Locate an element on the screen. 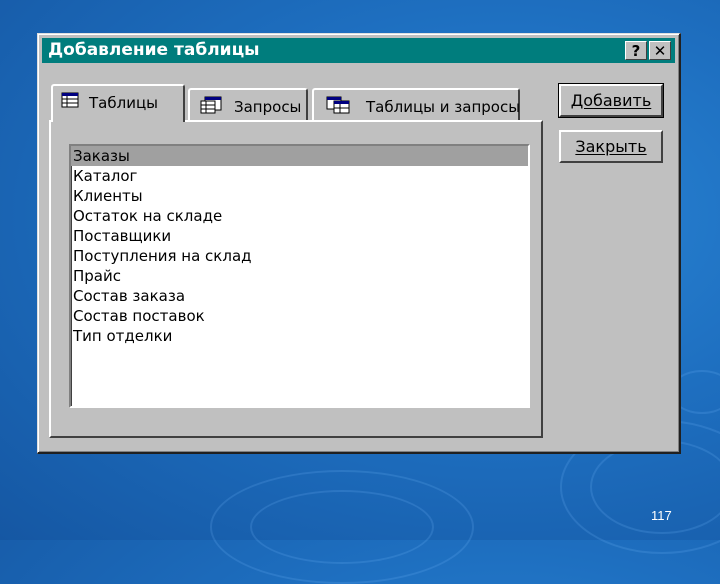  tables-and-queries-icon is located at coordinates (338, 107).